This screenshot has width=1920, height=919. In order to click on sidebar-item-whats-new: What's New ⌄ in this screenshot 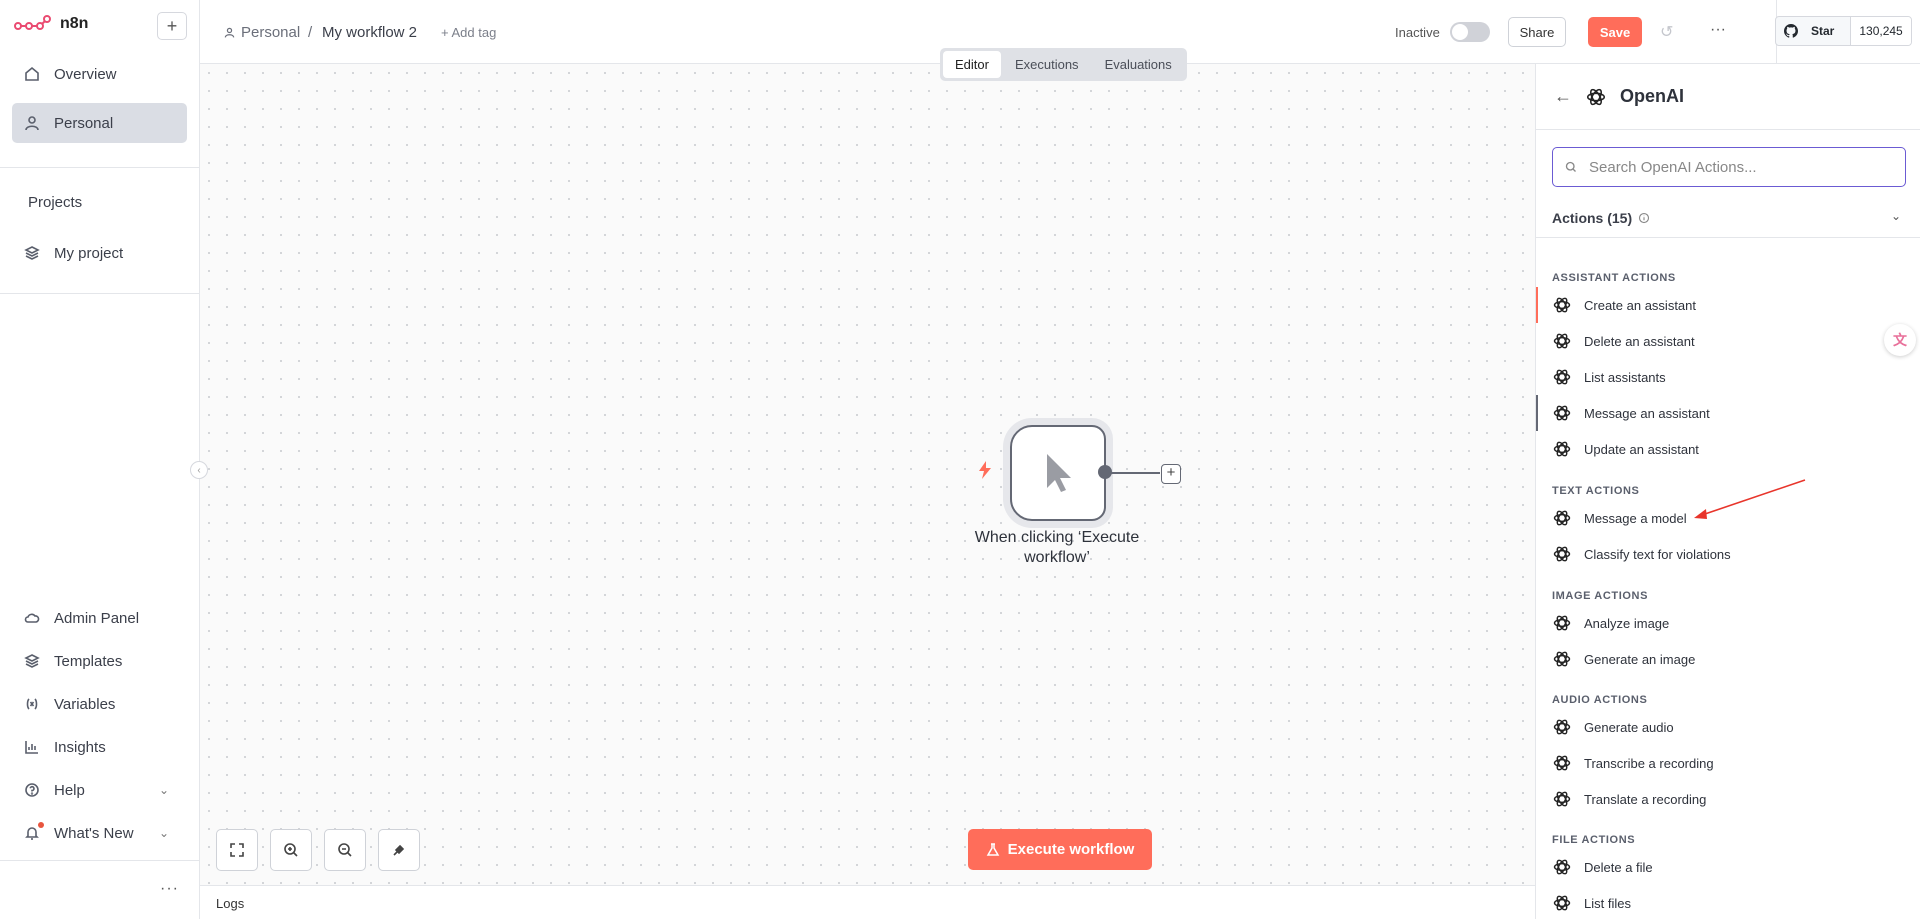, I will do `click(99, 833)`.